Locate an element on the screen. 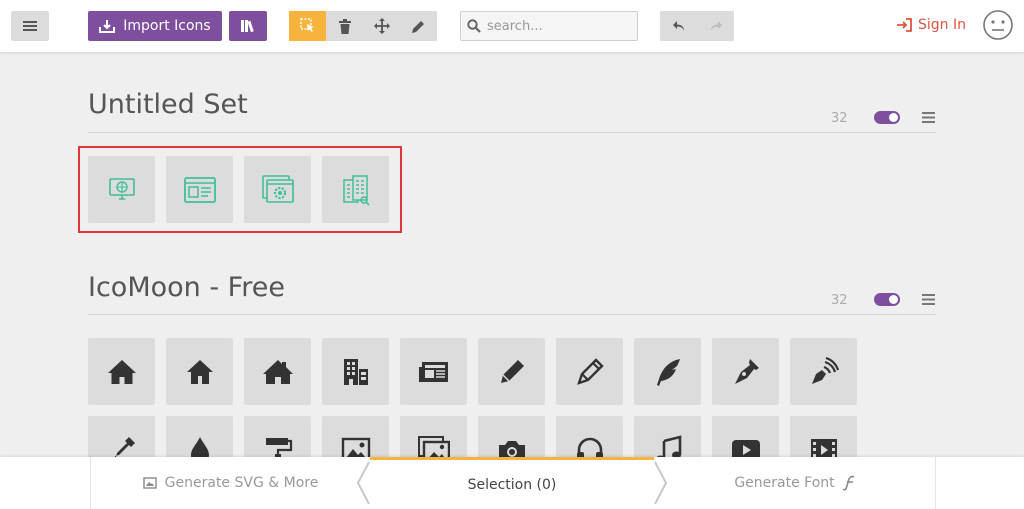 The width and height of the screenshot is (1024, 509). generate-svg-tab: Generate SVG & More is located at coordinates (230, 483).